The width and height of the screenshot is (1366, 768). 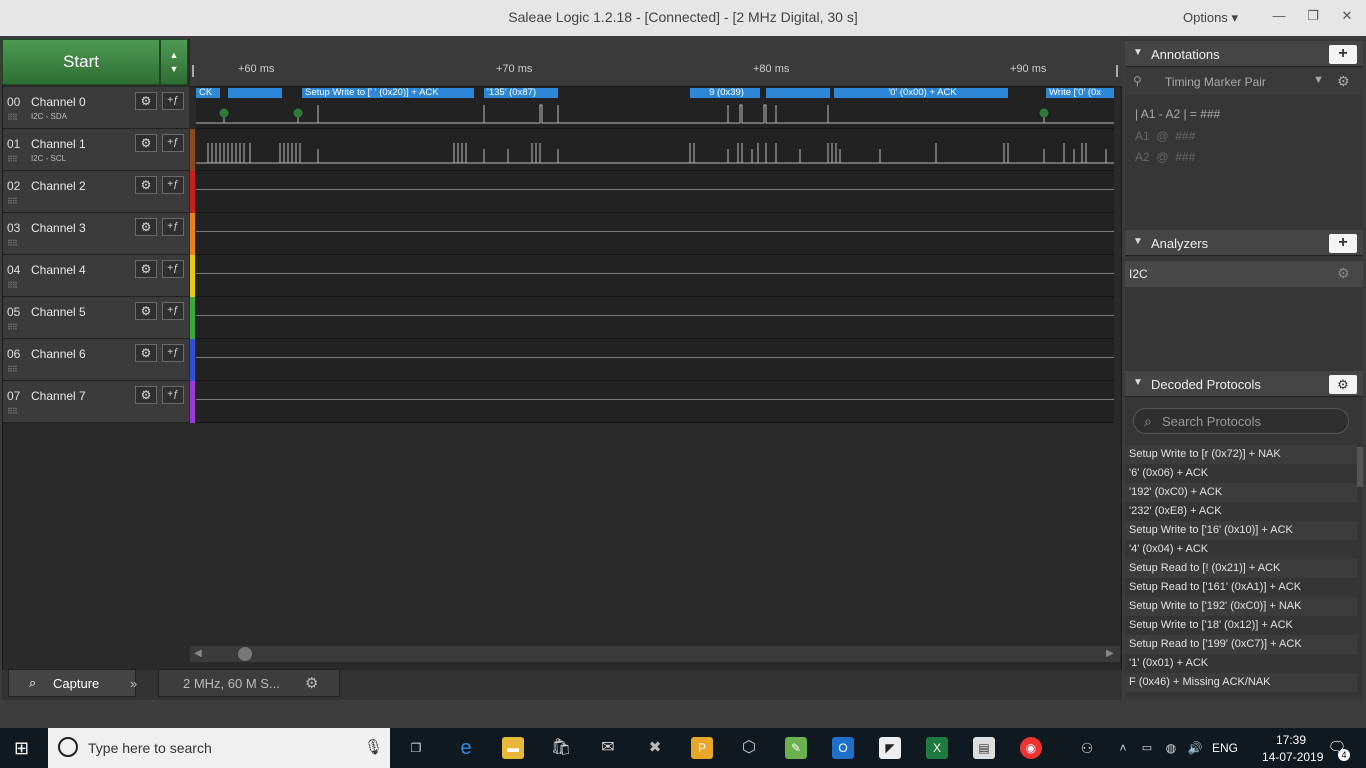 I want to click on language-indicator: ENG, so click(x=1225, y=748).